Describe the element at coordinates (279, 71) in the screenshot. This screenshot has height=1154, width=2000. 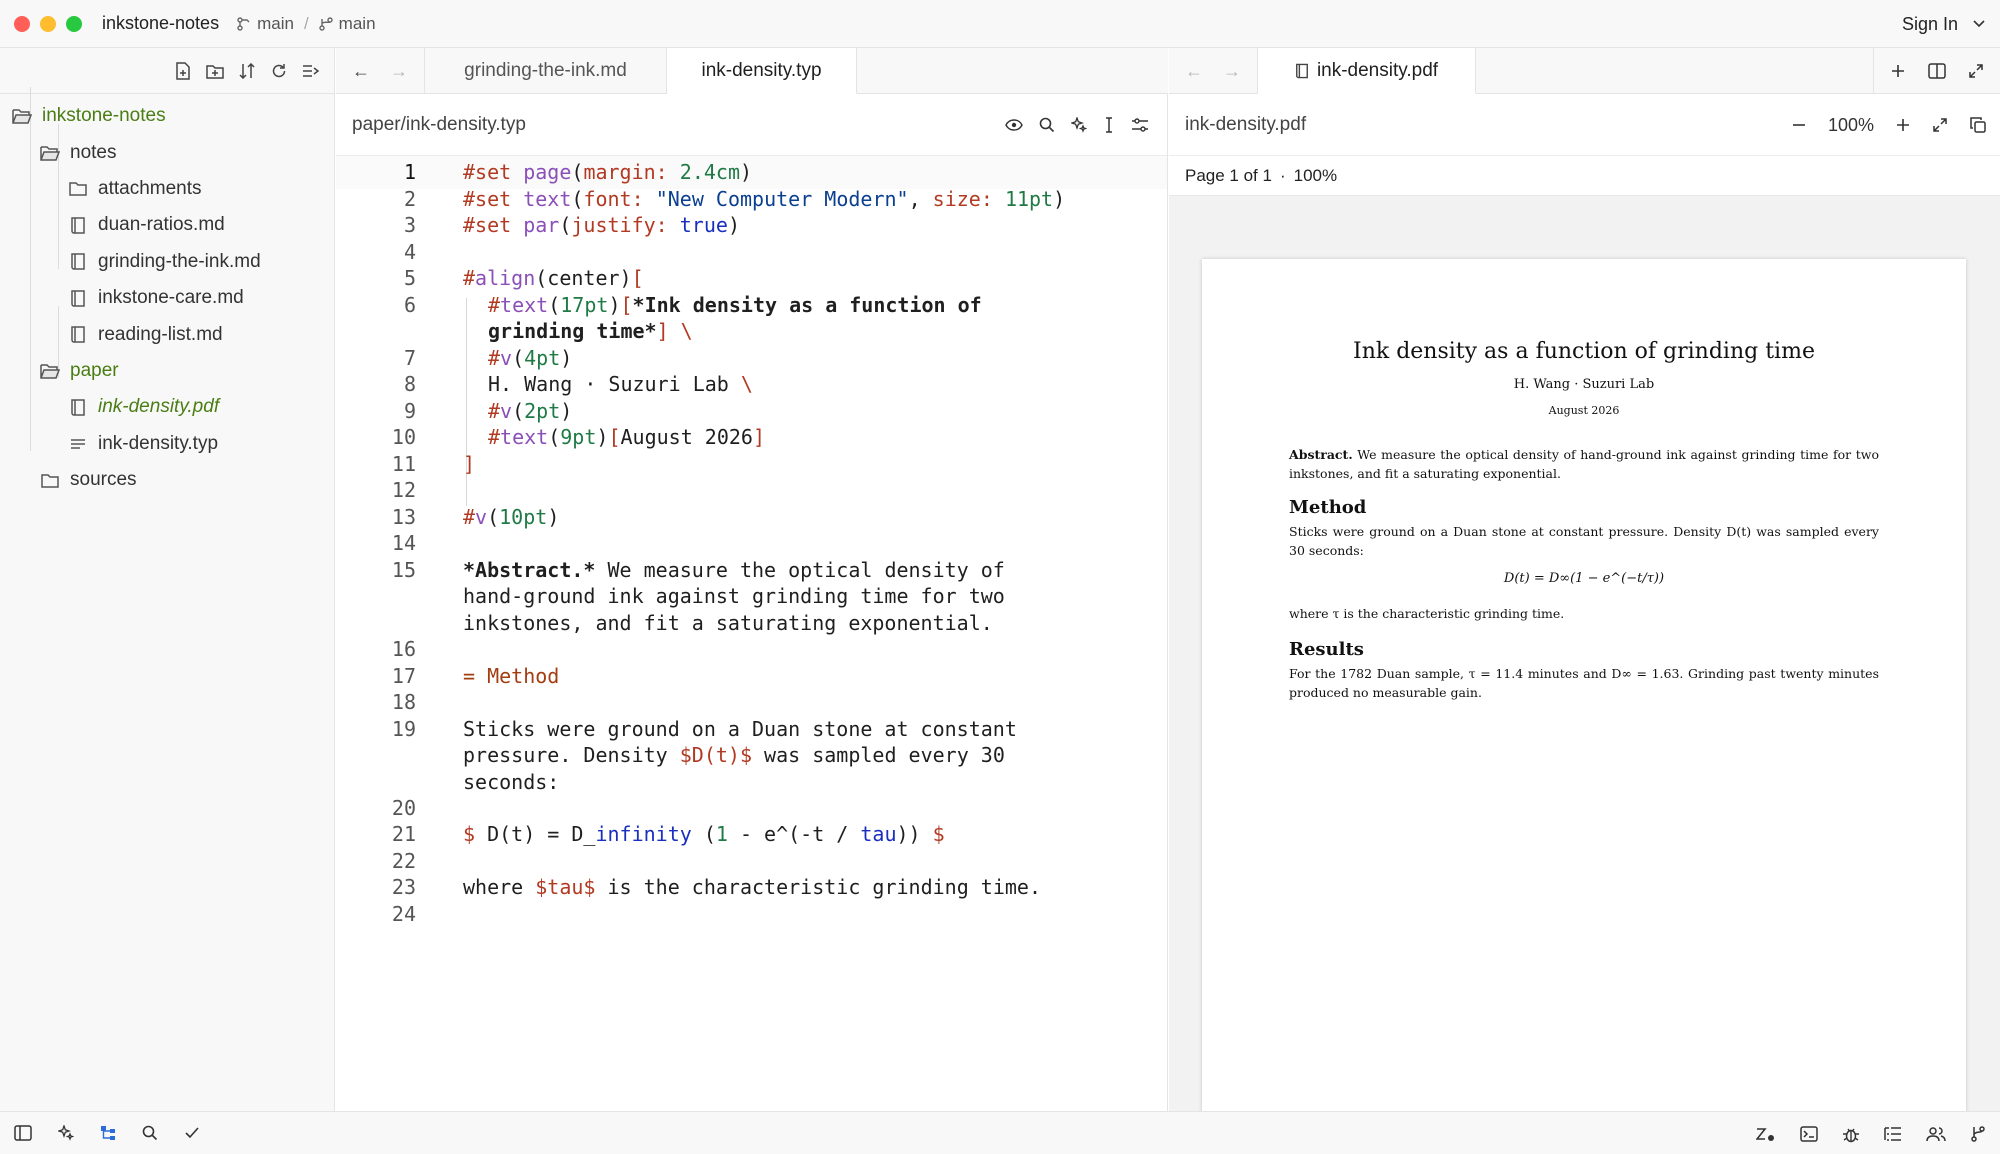
I see `refresh-icon` at that location.